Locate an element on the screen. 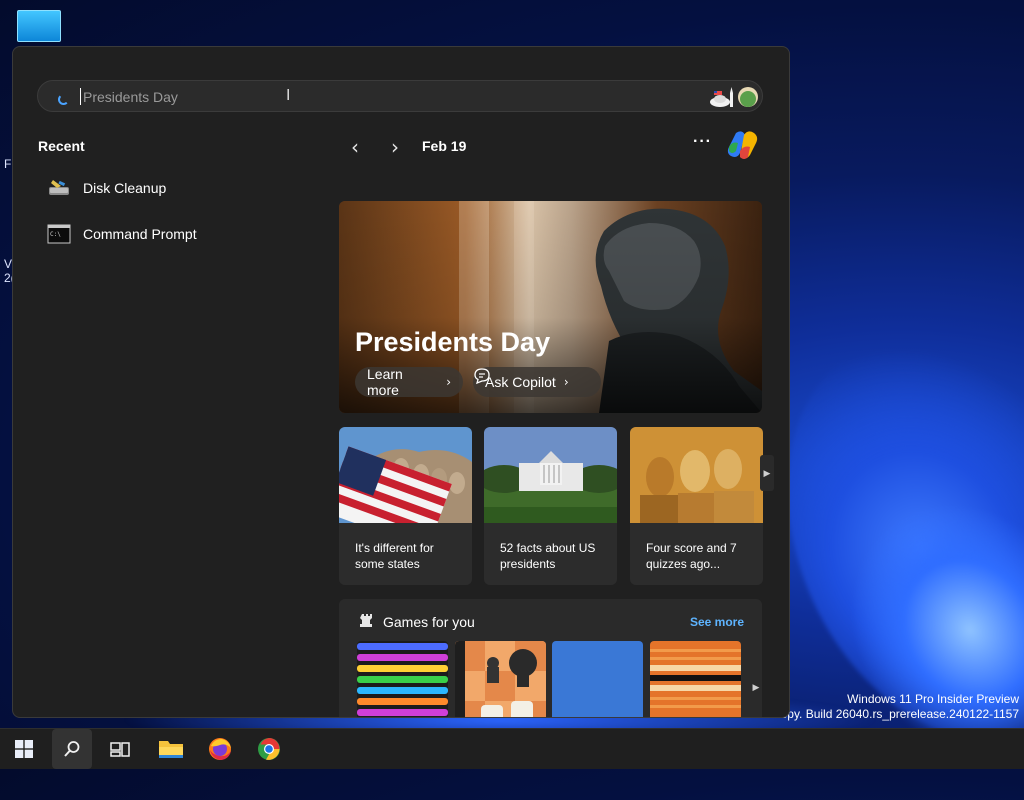 Image resolution: width=1024 pixels, height=800 pixels. learn-more-label: Learn more is located at coordinates (385, 382).